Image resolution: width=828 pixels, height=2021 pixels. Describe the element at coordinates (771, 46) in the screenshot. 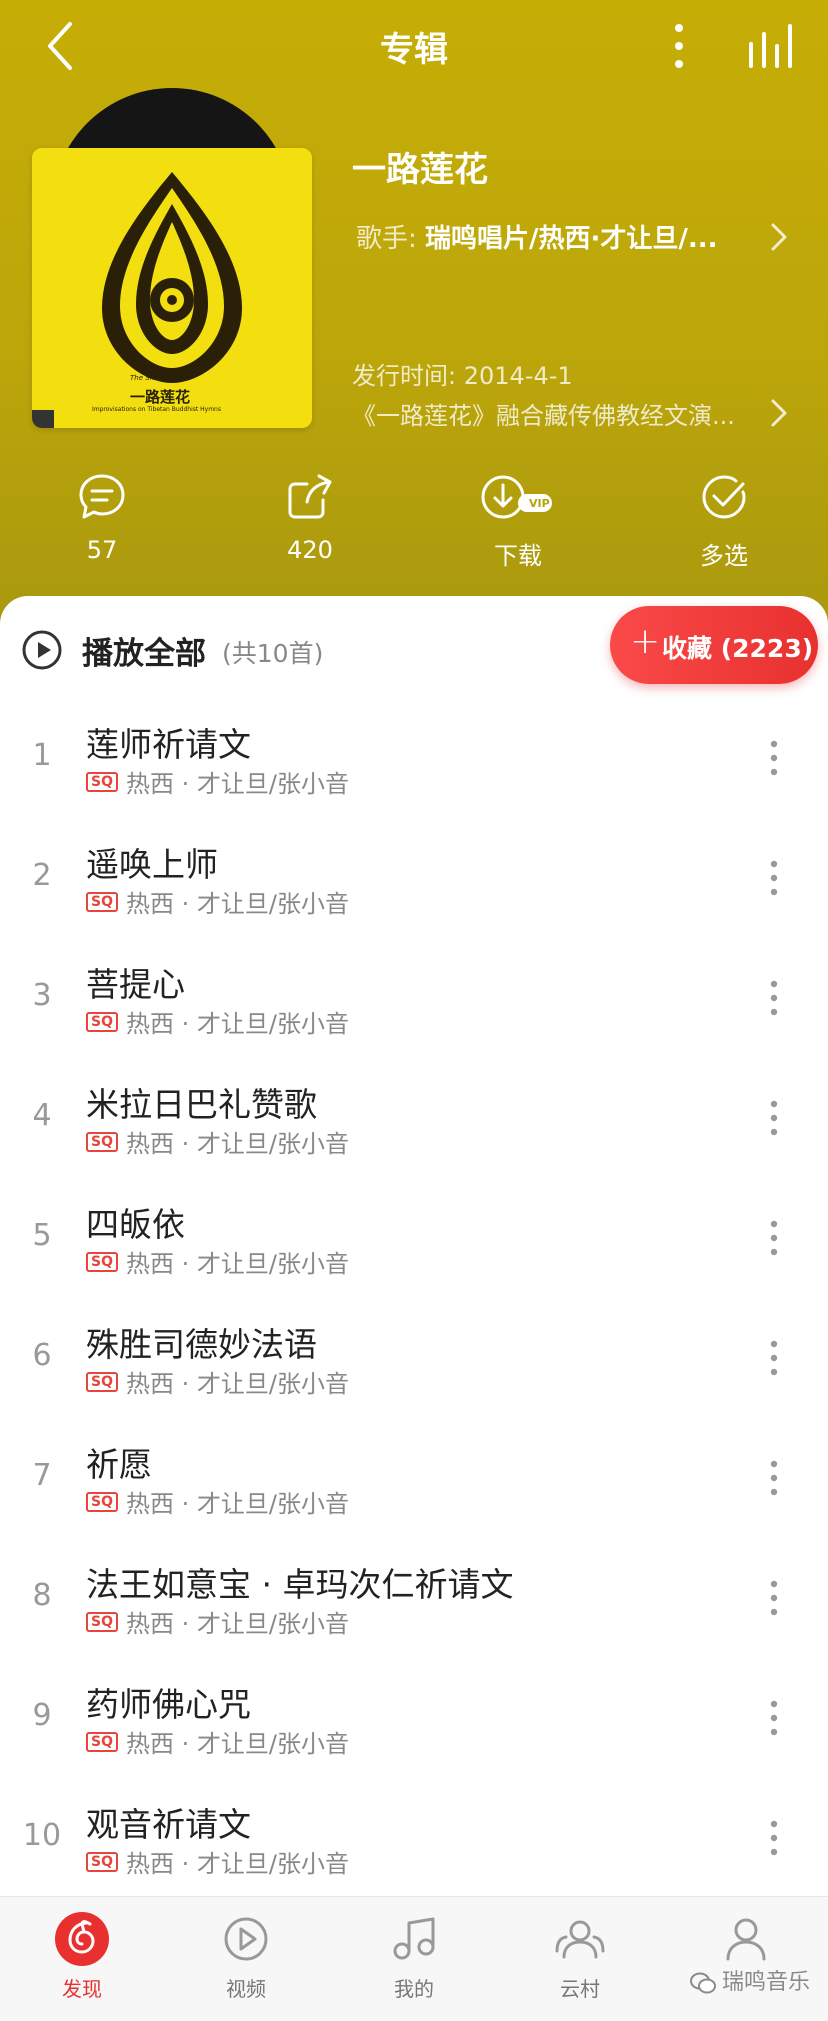

I see `equalizer-icon` at that location.